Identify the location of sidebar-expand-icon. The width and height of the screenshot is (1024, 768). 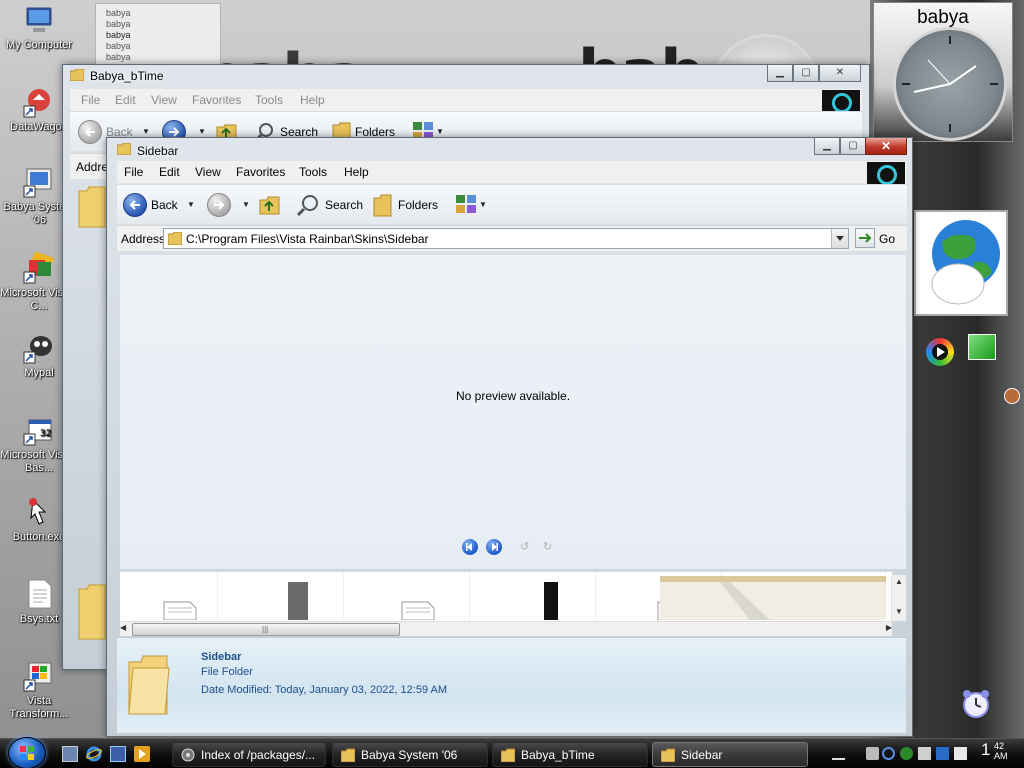
(1012, 396).